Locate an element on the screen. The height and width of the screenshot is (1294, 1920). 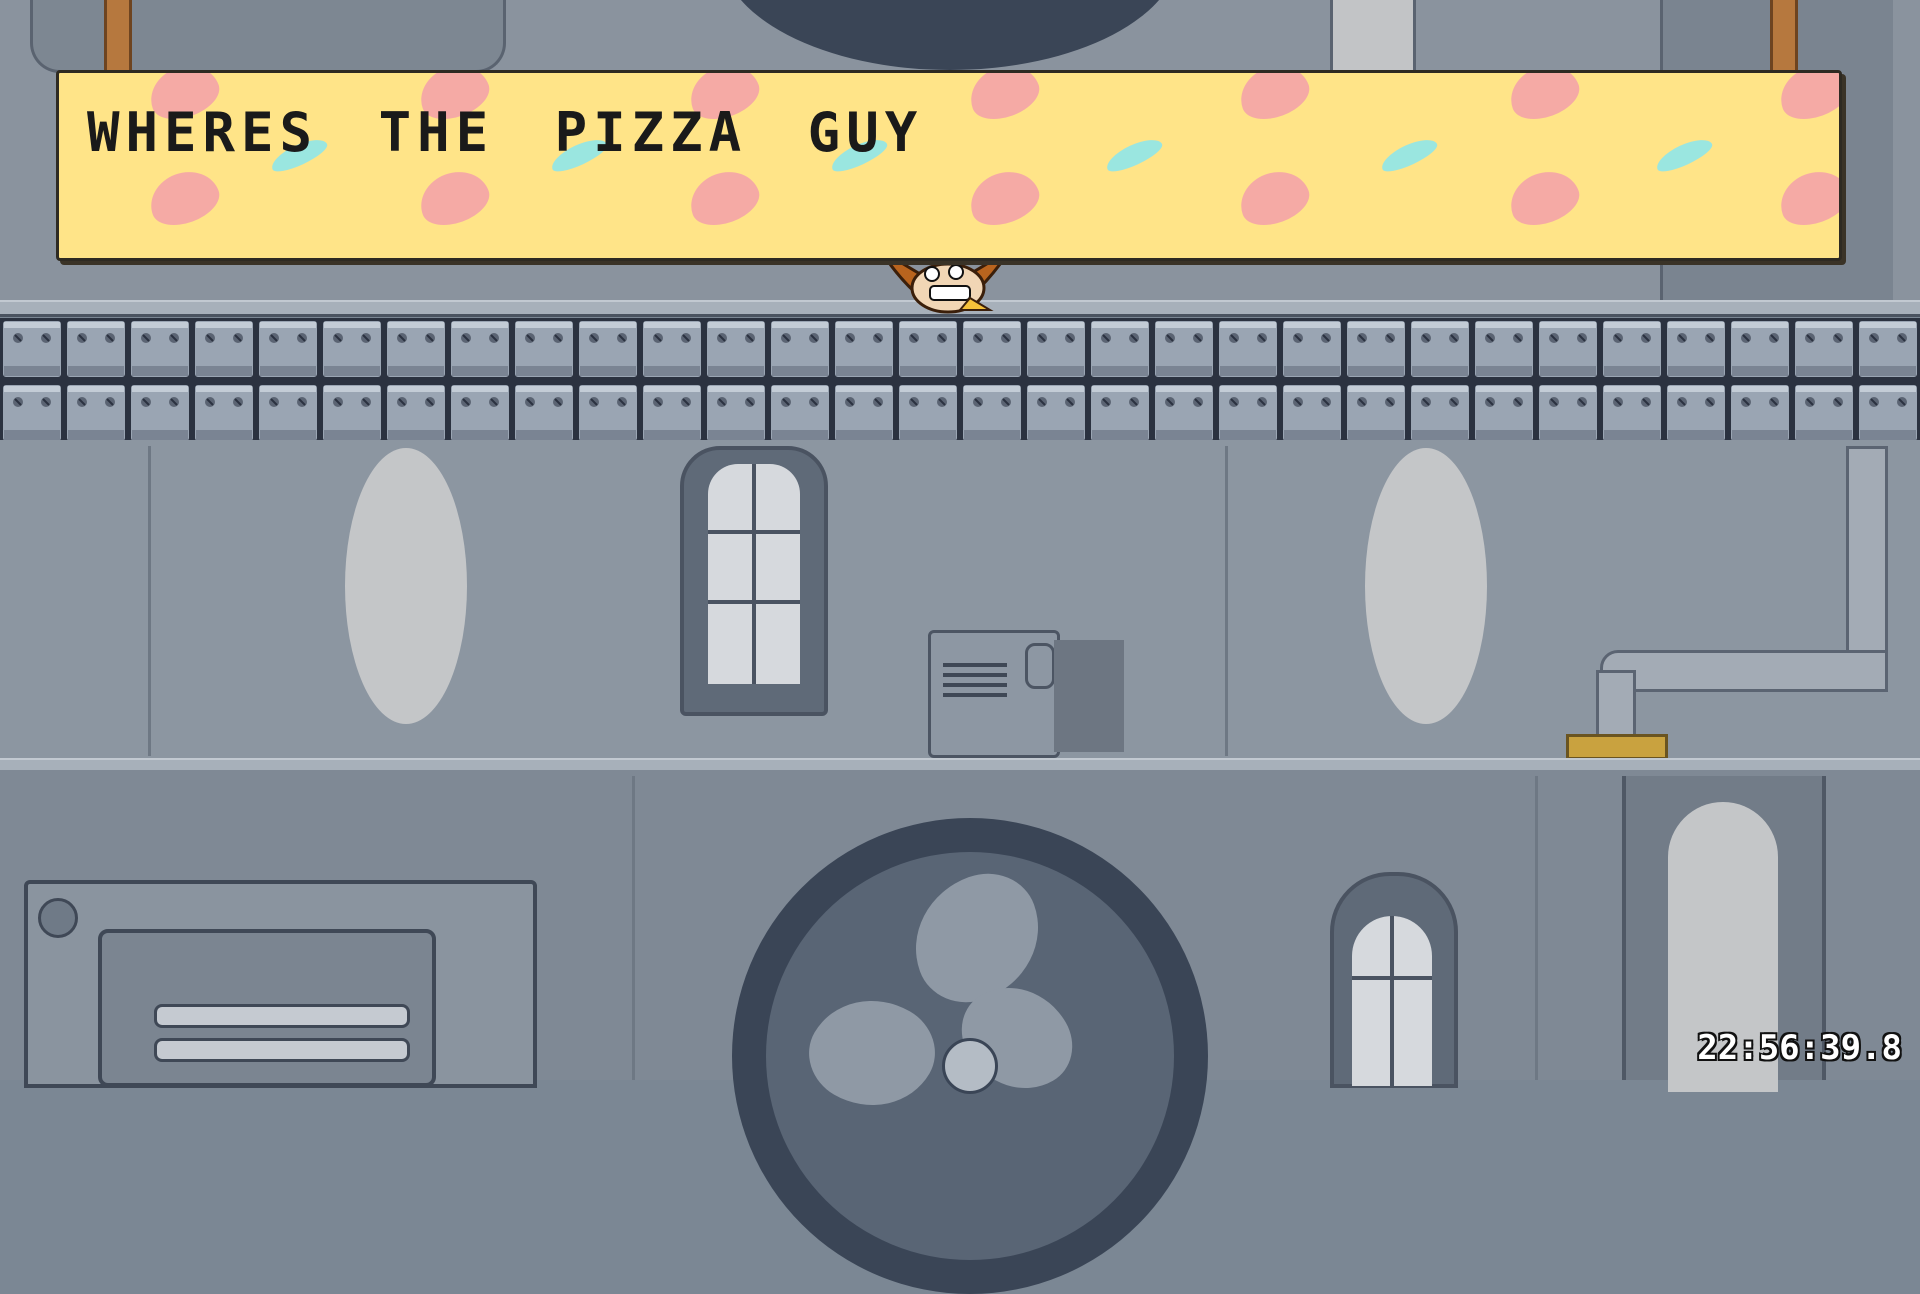
vent-shadow is located at coordinates (1089, 696).